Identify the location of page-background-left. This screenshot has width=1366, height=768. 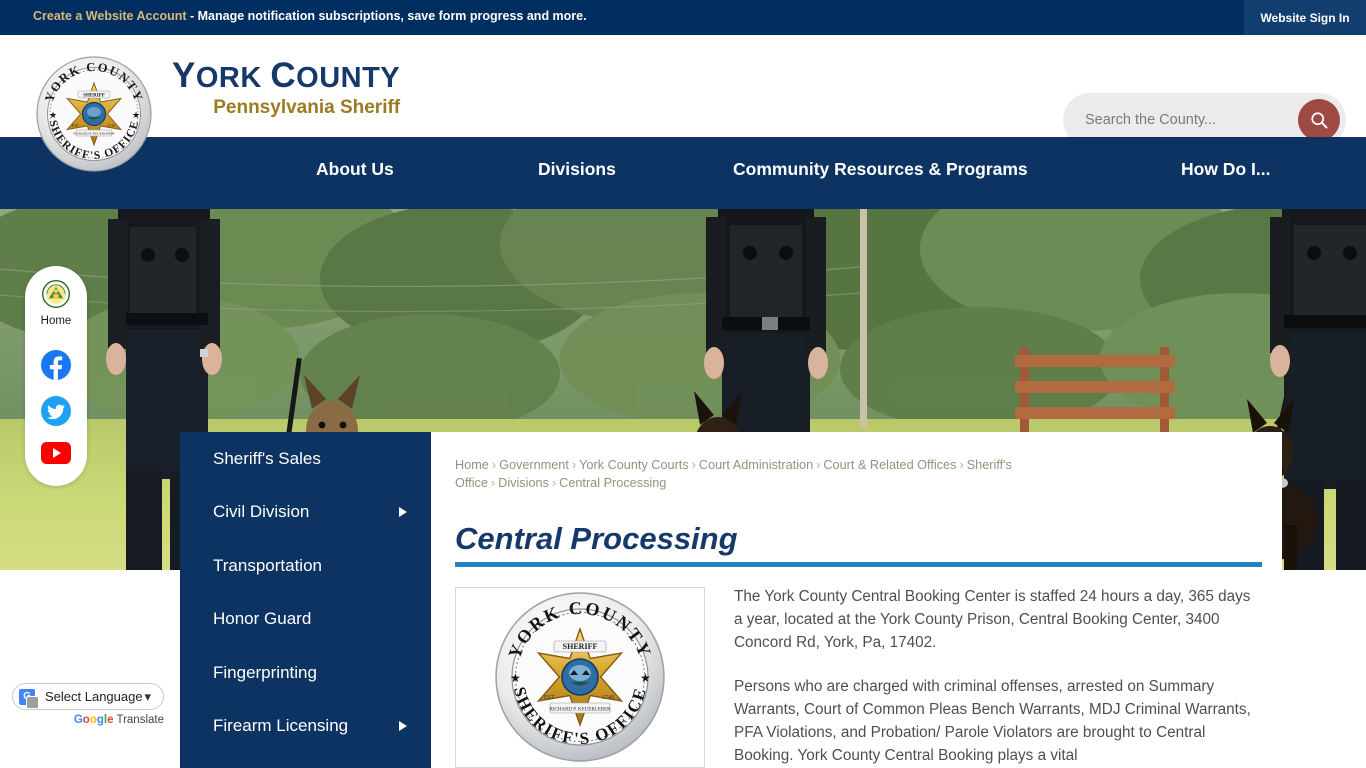
(90, 669).